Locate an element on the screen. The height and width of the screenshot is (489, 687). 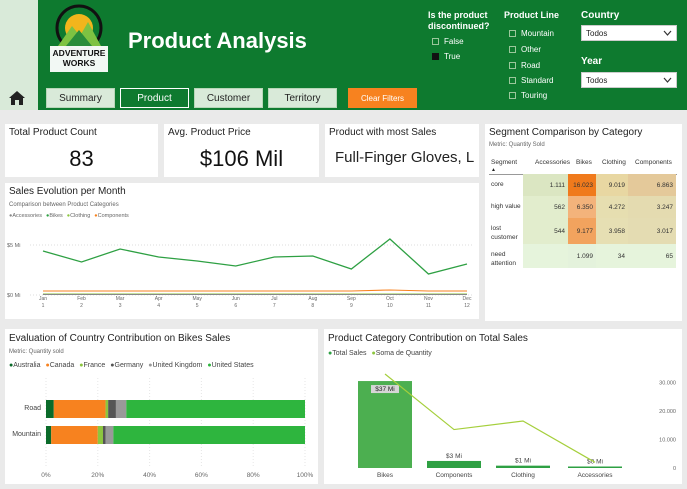
matrix-row-label: core is located at coordinates (497, 184).